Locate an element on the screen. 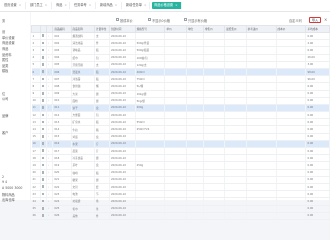  table-row: 15 › 015 鸡蛋盒 2020-06-10 0.00 is located at coordinates (180, 137).